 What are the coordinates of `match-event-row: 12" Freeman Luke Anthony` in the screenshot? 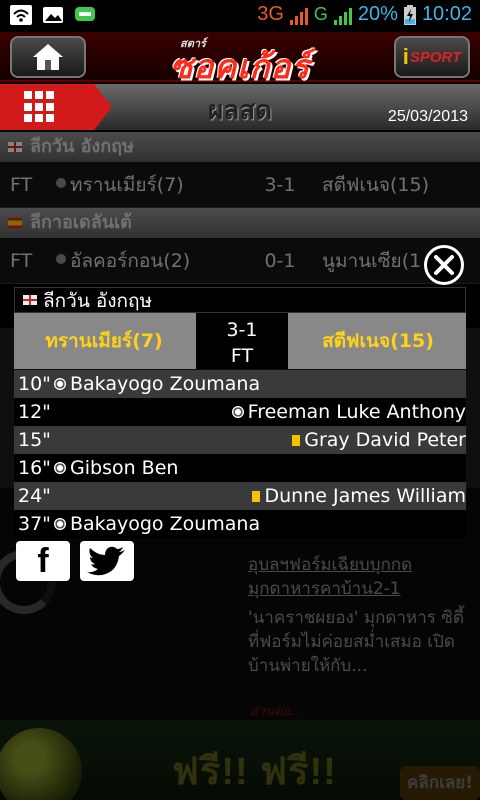 It's located at (240, 412).